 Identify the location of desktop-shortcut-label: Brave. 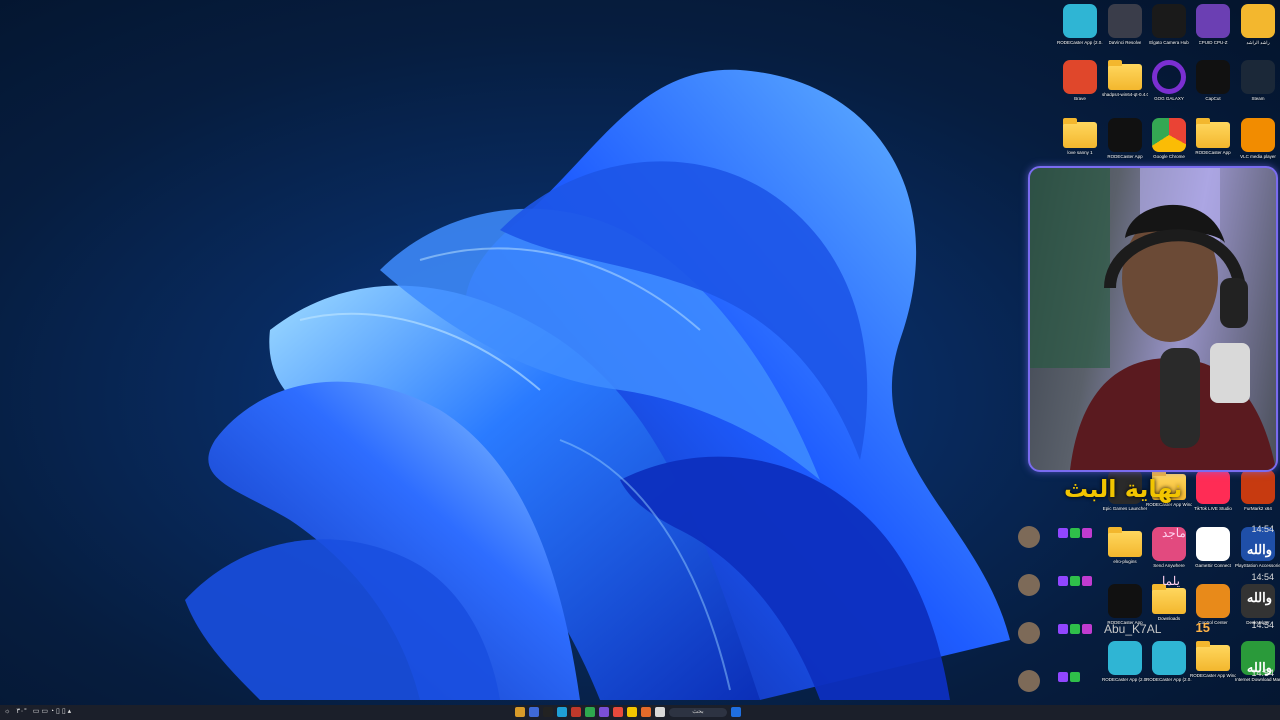
(1080, 98).